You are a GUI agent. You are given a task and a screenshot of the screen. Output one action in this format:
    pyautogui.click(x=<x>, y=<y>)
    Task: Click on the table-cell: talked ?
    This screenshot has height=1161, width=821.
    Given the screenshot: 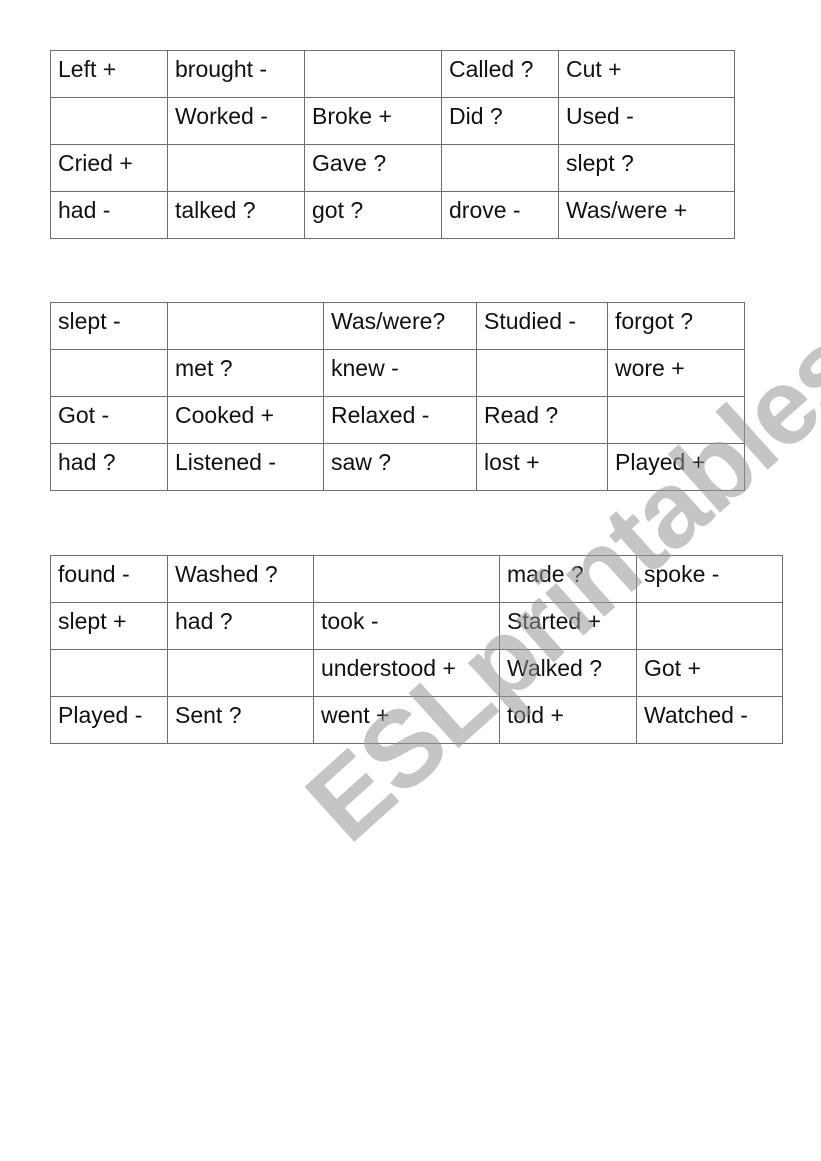 What is the action you would take?
    pyautogui.click(x=236, y=215)
    